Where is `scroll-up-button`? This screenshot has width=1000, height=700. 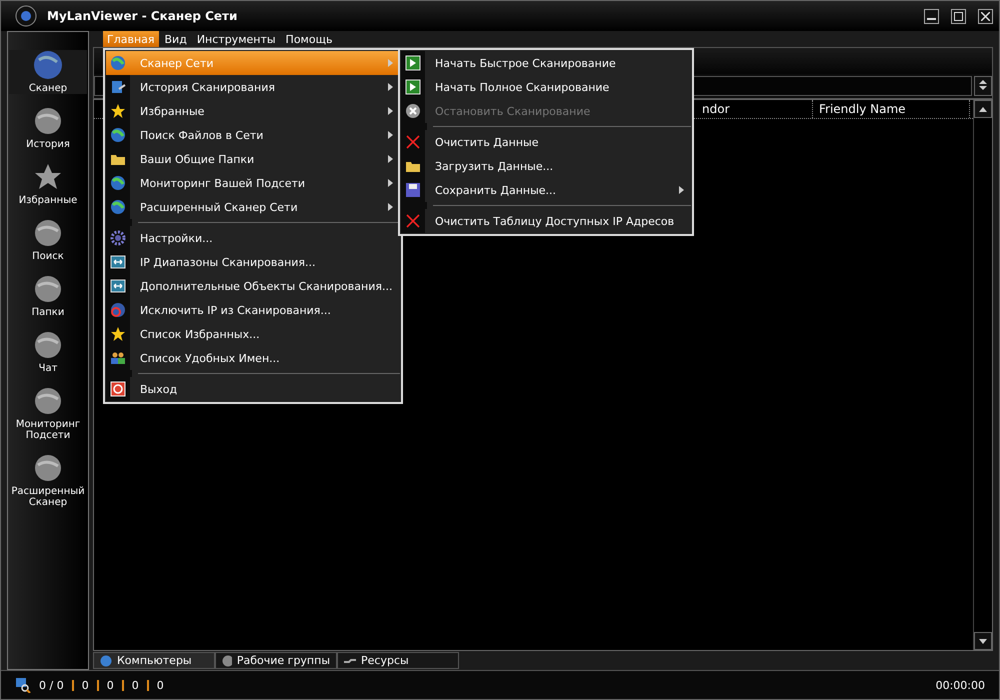
scroll-up-button is located at coordinates (983, 109).